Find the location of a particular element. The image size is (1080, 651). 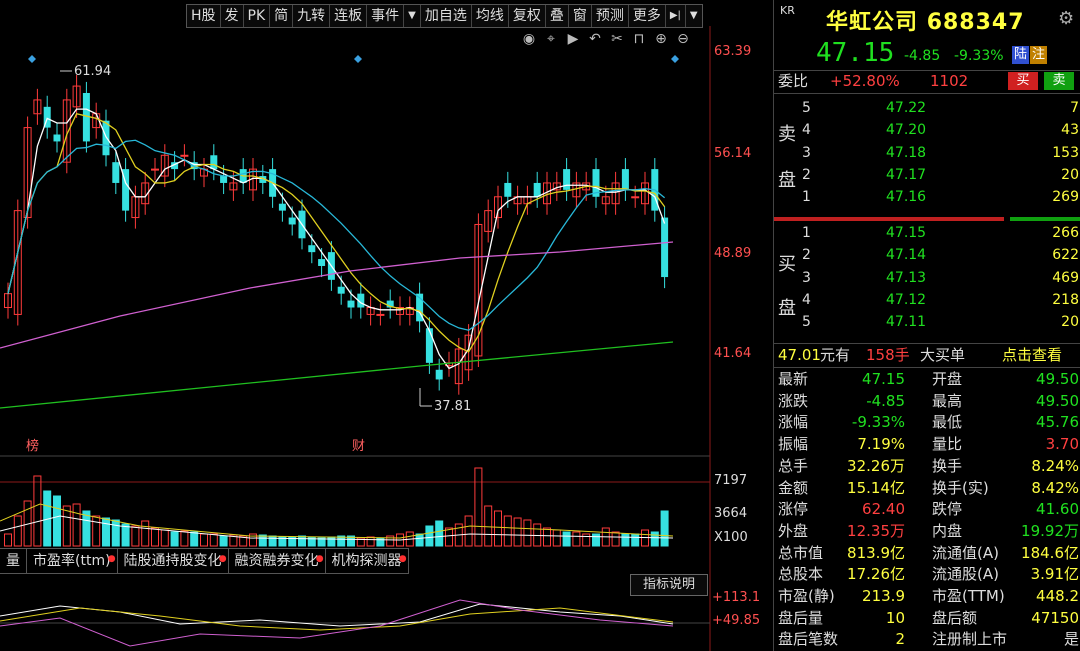

ask-level-row: 4 47.20 43 is located at coordinates (927, 130).